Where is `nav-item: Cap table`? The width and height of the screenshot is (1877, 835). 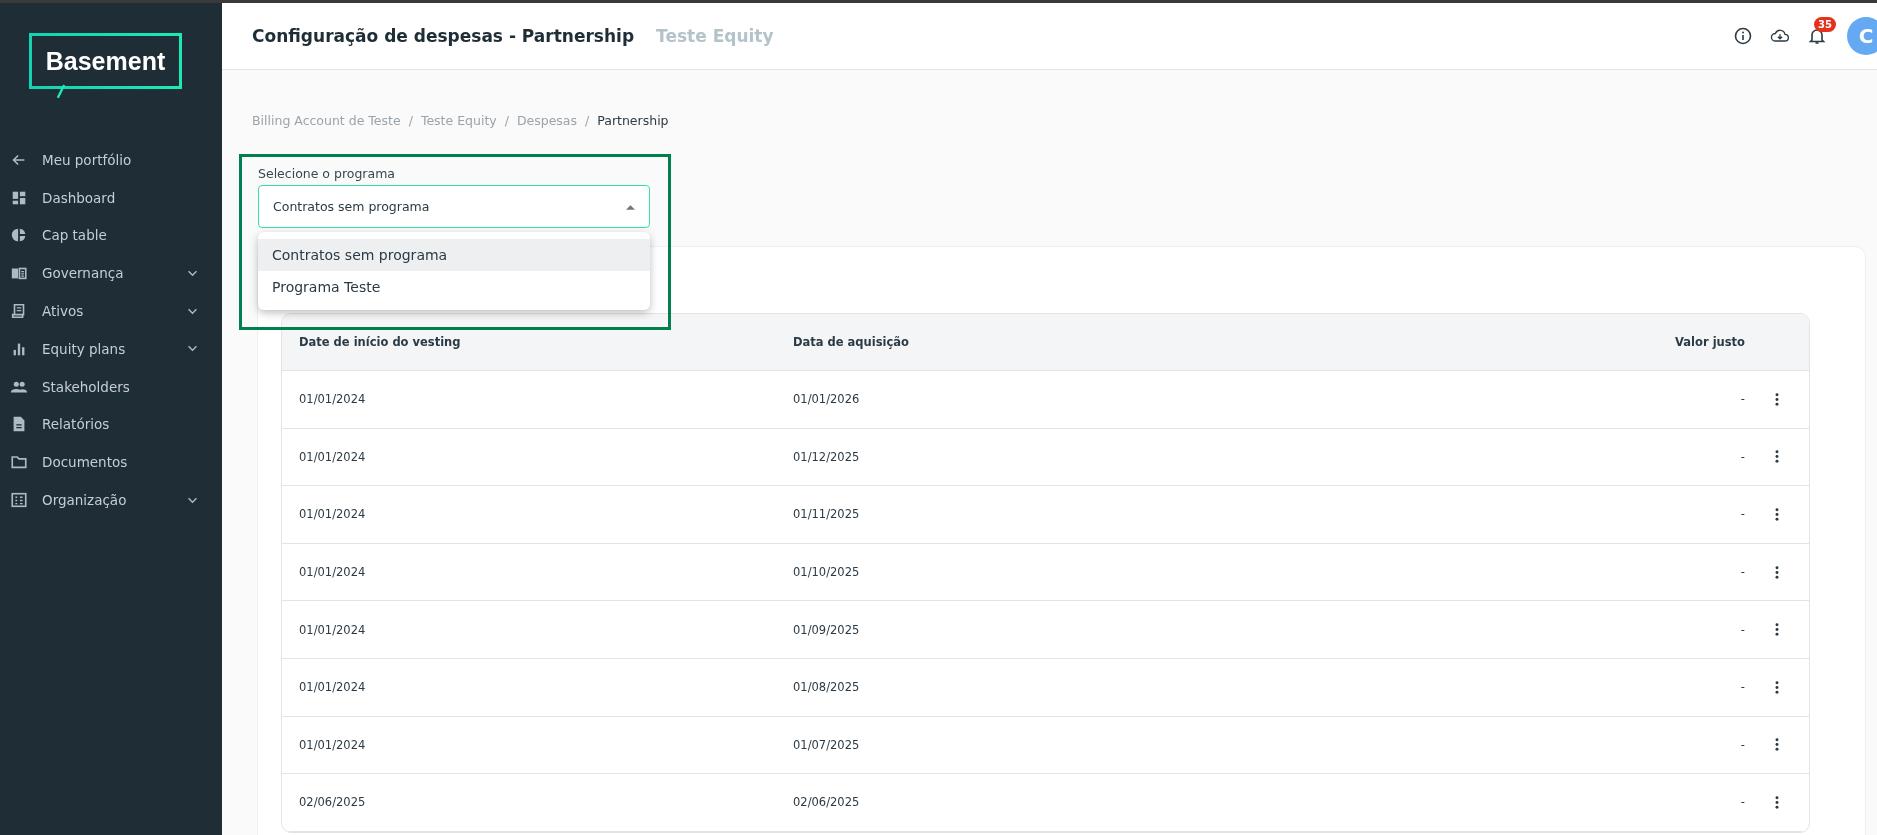
nav-item: Cap table is located at coordinates (111, 235).